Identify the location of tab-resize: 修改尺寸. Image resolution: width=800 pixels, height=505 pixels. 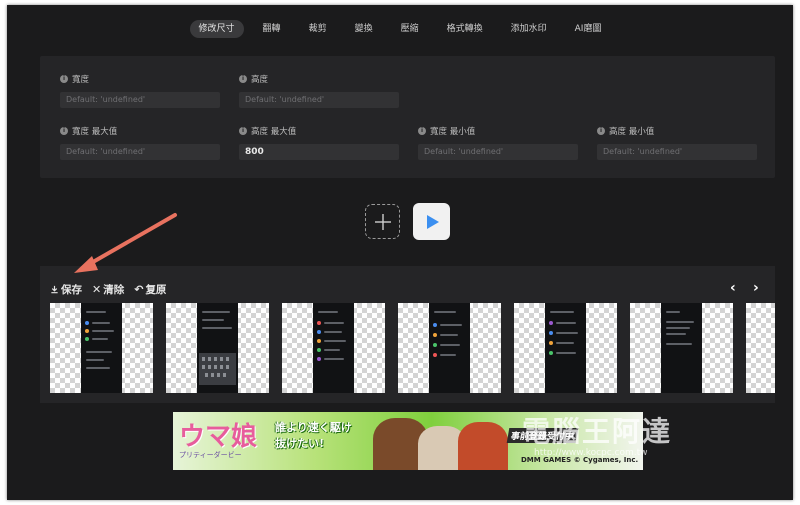
(216, 29).